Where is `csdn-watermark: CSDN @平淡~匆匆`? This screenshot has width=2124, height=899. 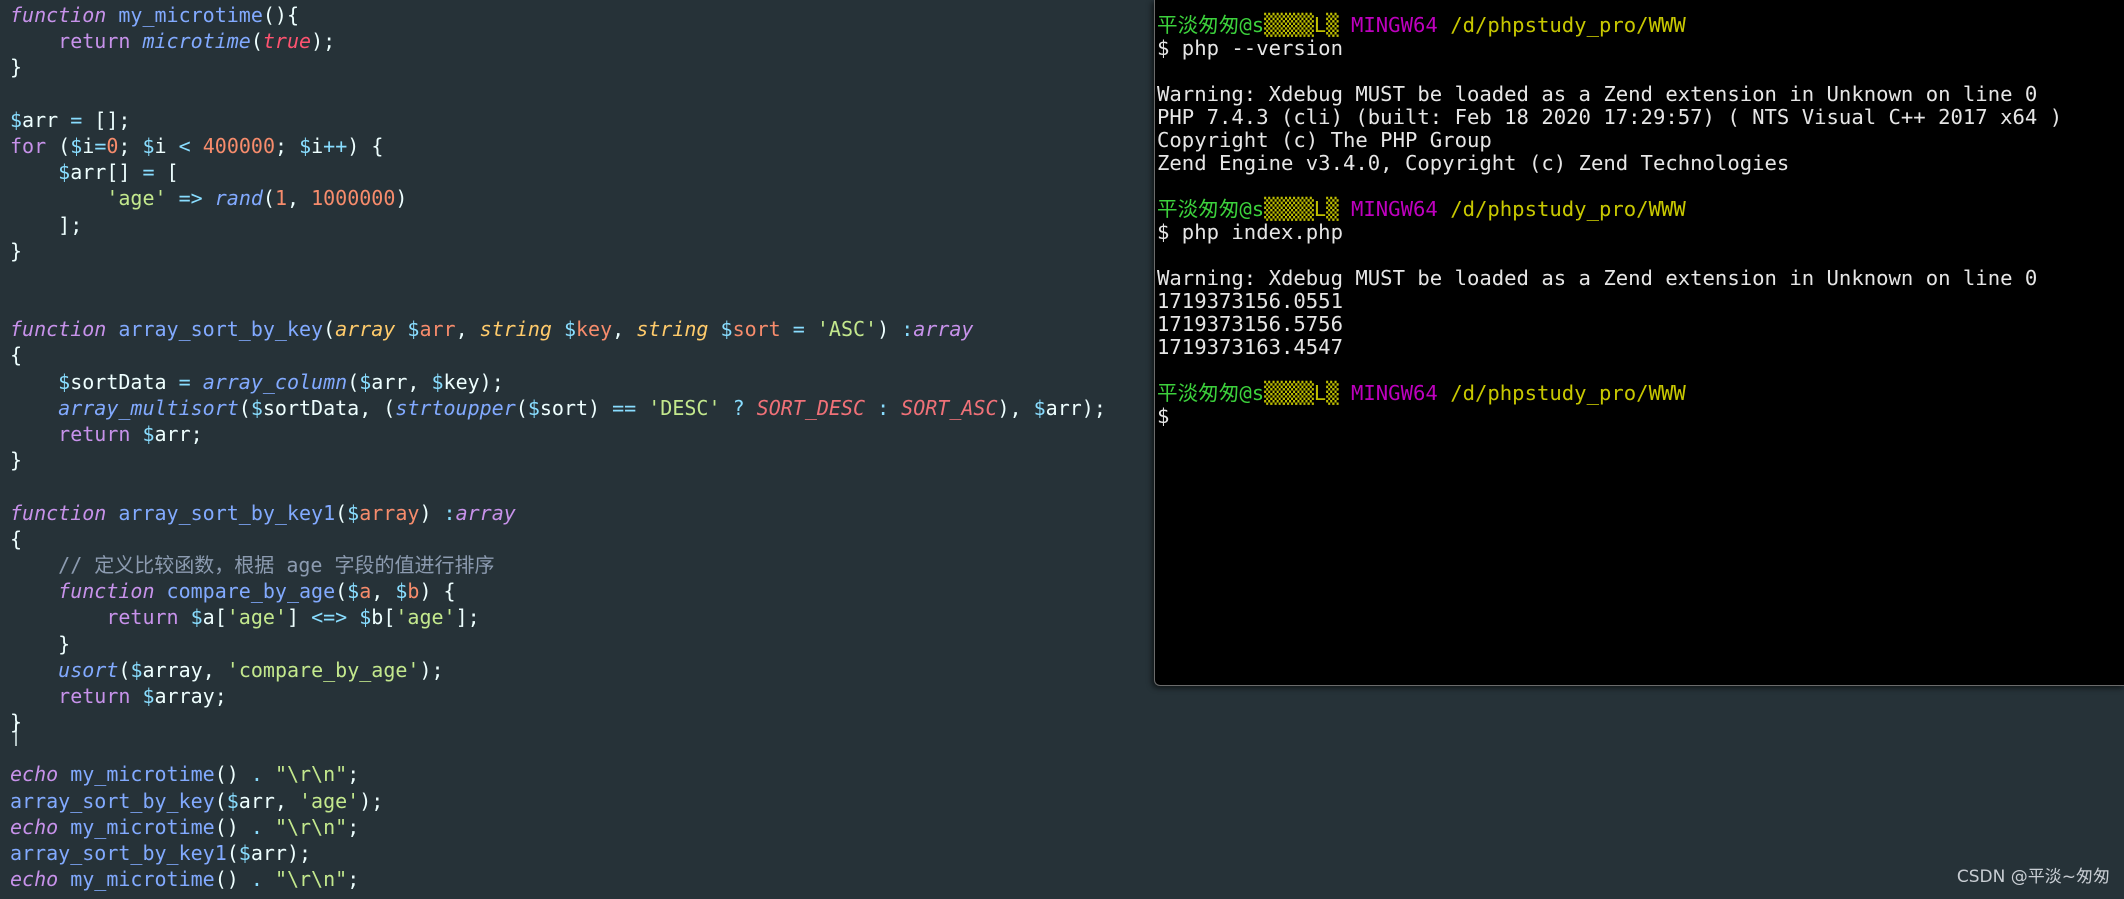 csdn-watermark: CSDN @平淡~匆匆 is located at coordinates (2033, 877).